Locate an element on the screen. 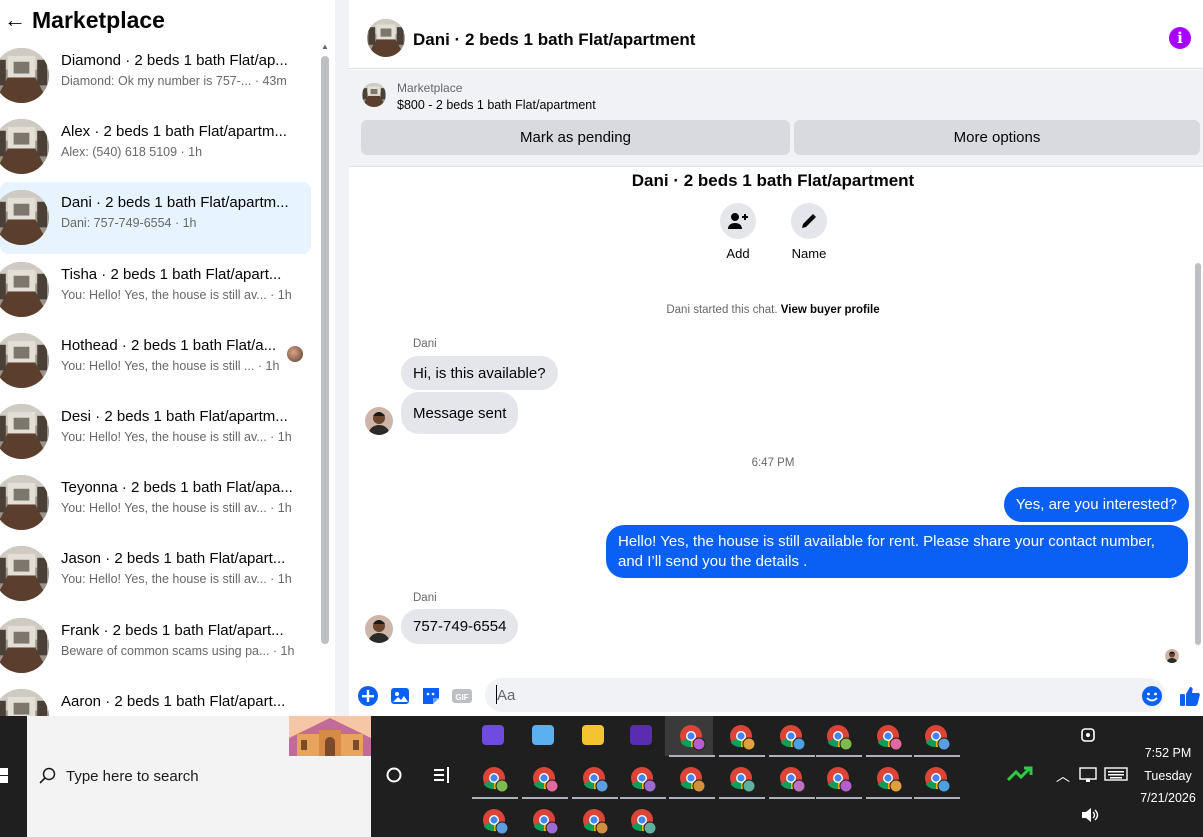 Image resolution: width=1203 pixels, height=837 pixels. sidebar-scrollbar: ▲ is located at coordinates (325, 378).